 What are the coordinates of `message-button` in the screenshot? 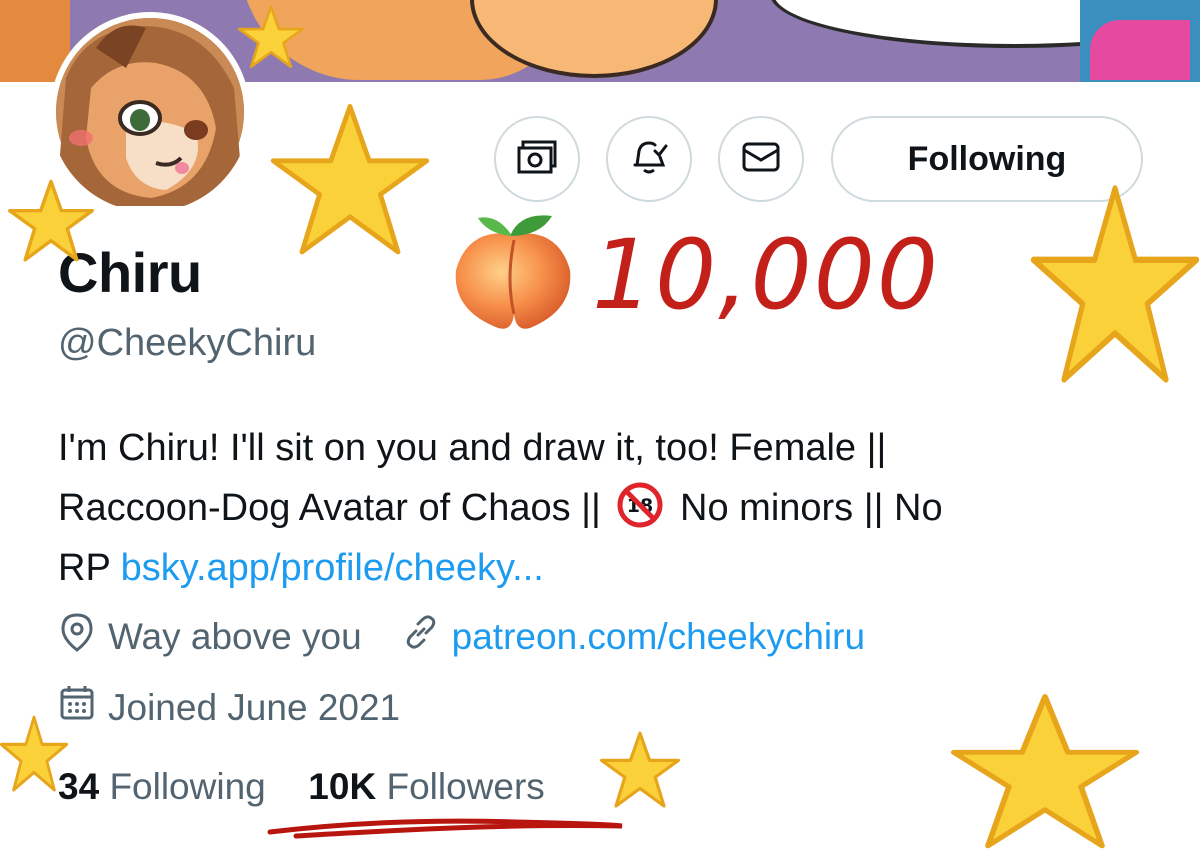 It's located at (761, 159).